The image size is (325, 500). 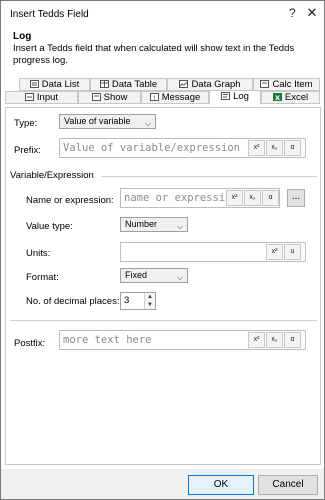 I want to click on calc-item-icon, so click(x=265, y=84).